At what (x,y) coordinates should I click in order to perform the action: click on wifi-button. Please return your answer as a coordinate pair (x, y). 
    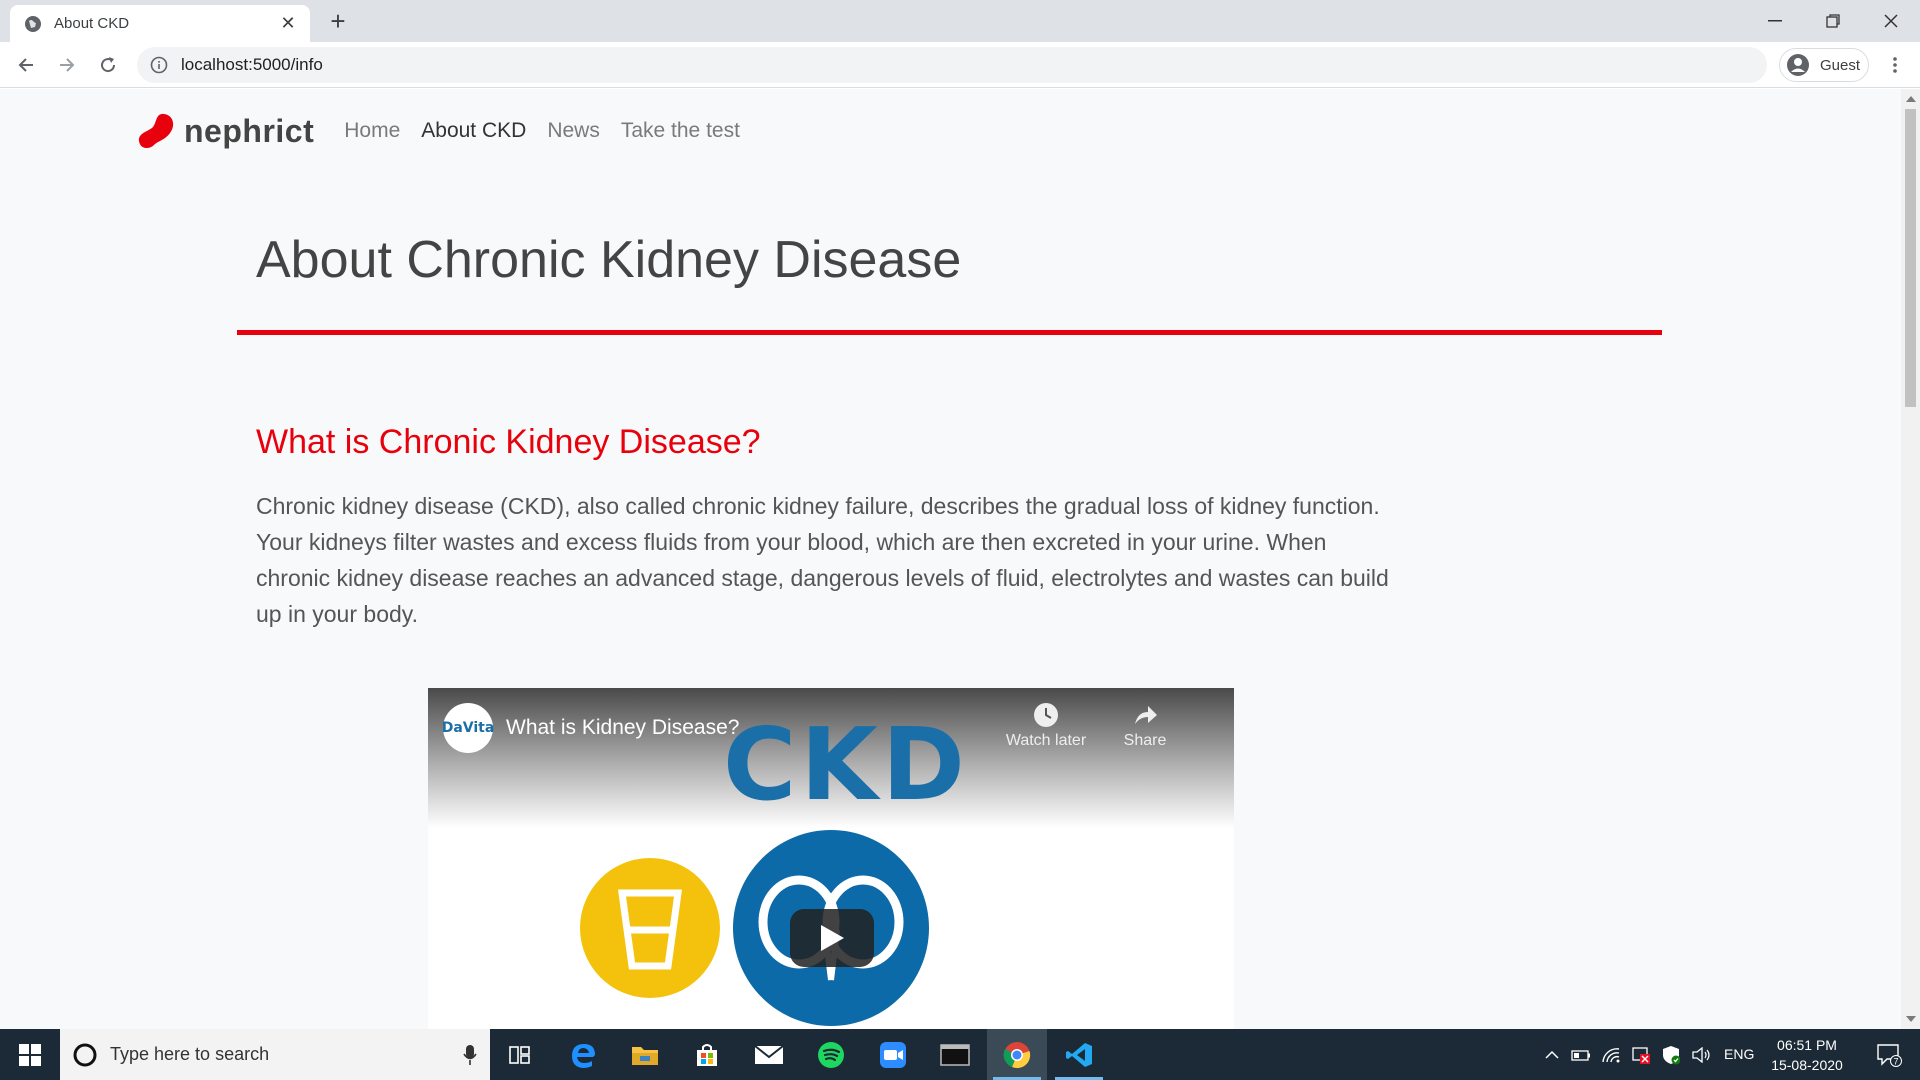
    Looking at the image, I should click on (1611, 1054).